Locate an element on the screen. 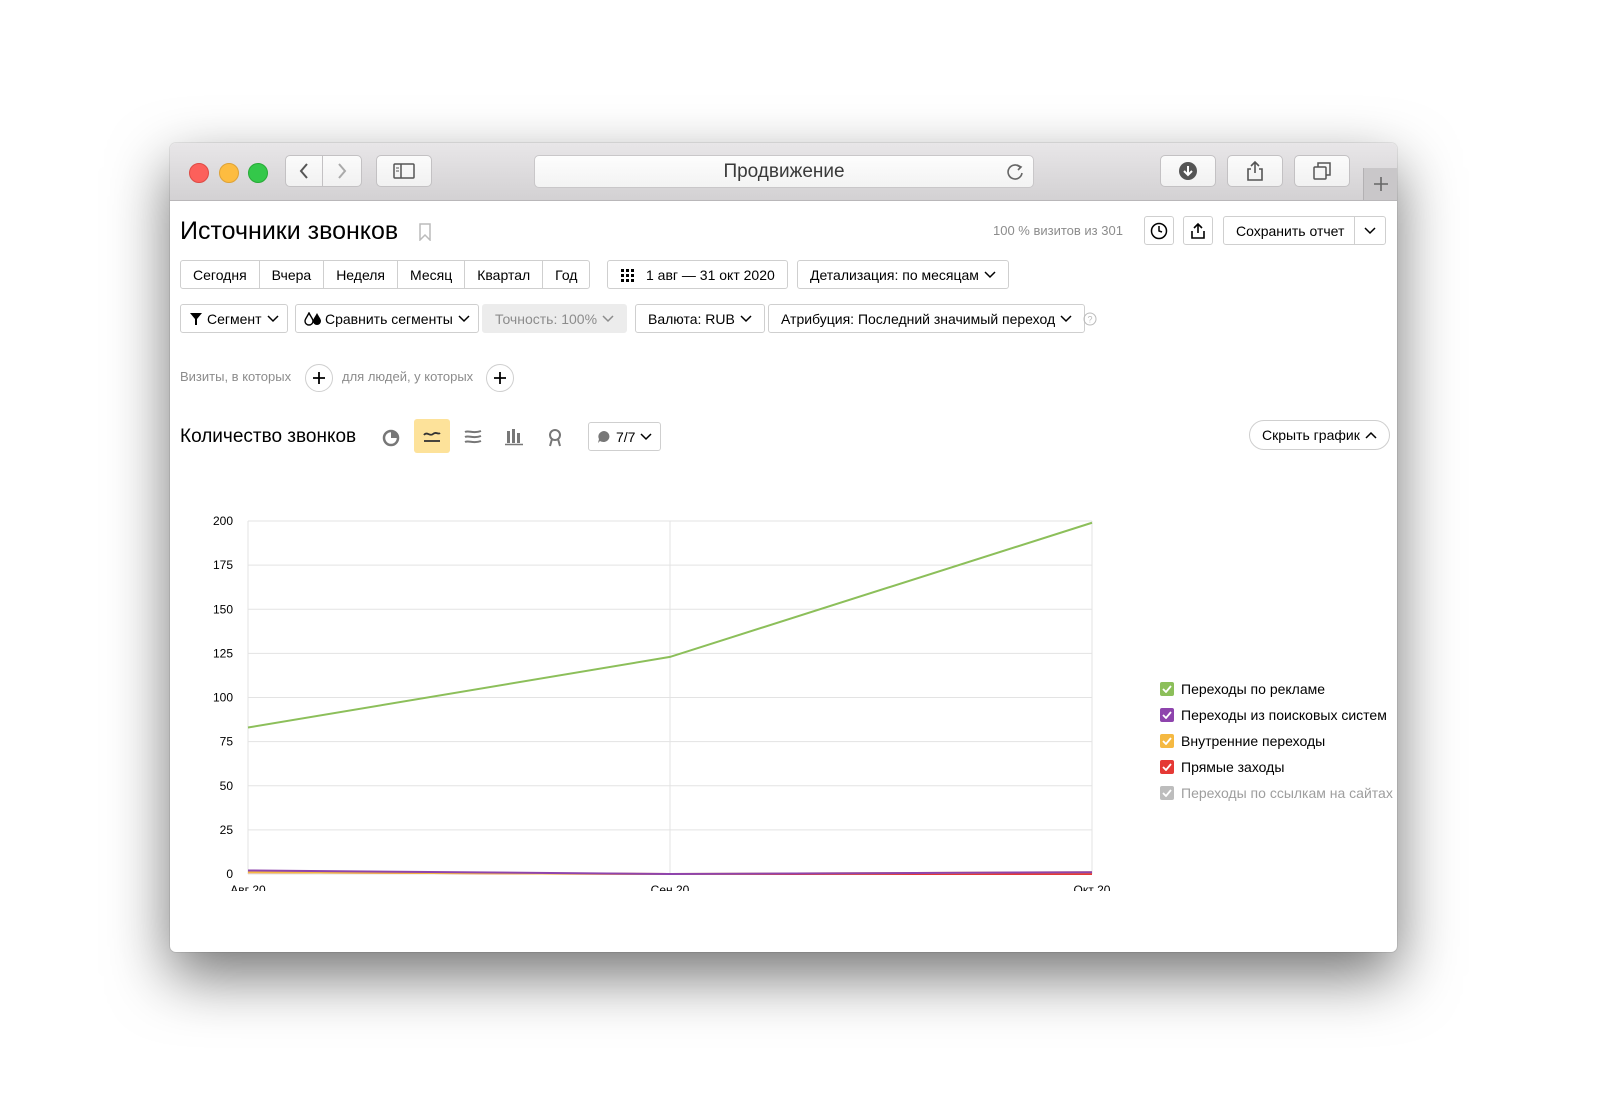  export-button is located at coordinates (1198, 230).